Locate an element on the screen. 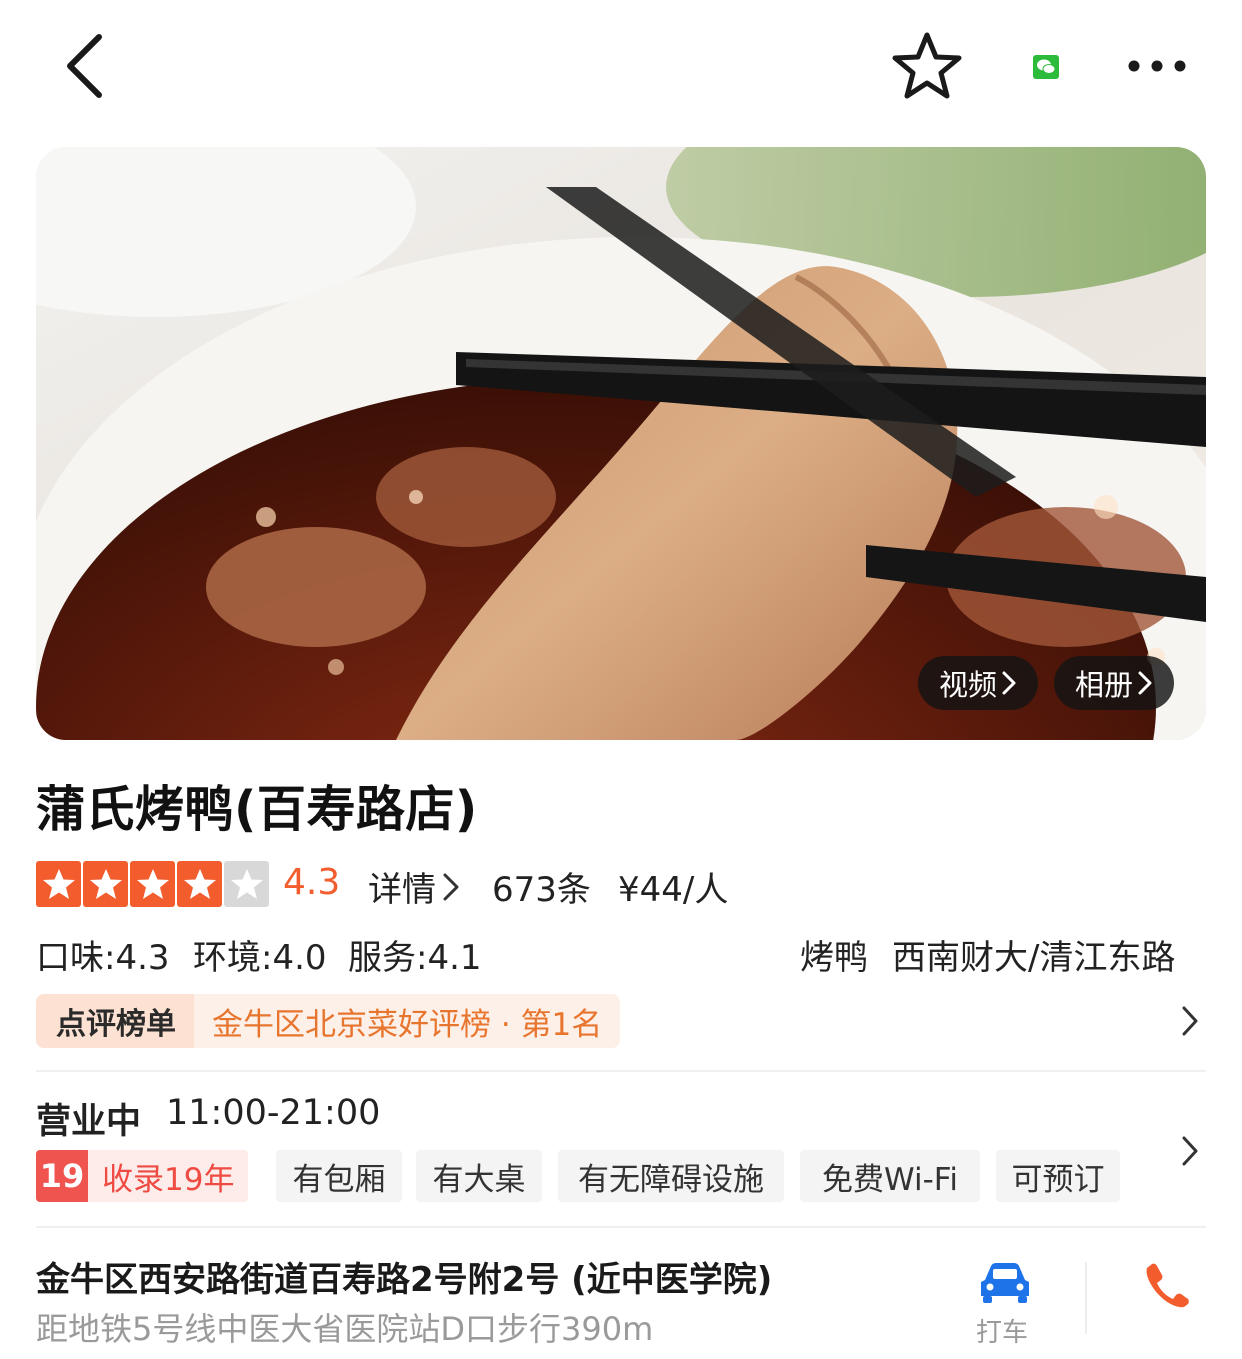 Image resolution: width=1242 pixels, height=1359 pixels. years-badge: 19 收录19年 is located at coordinates (142, 1176).